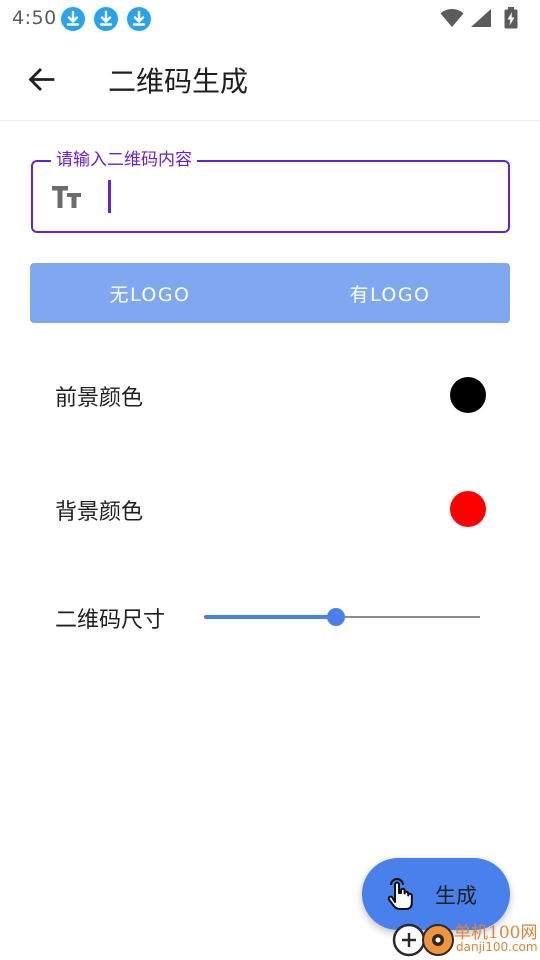  Describe the element at coordinates (270, 18) in the screenshot. I see `status-bar: 4:50` at that location.